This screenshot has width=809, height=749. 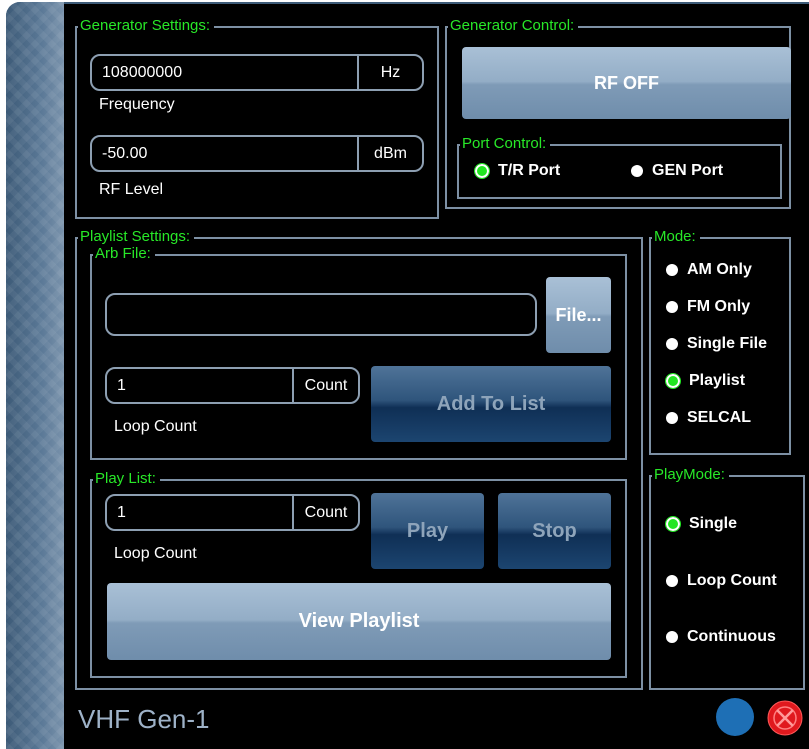 I want to click on mode-title: Mode:, so click(x=676, y=237).